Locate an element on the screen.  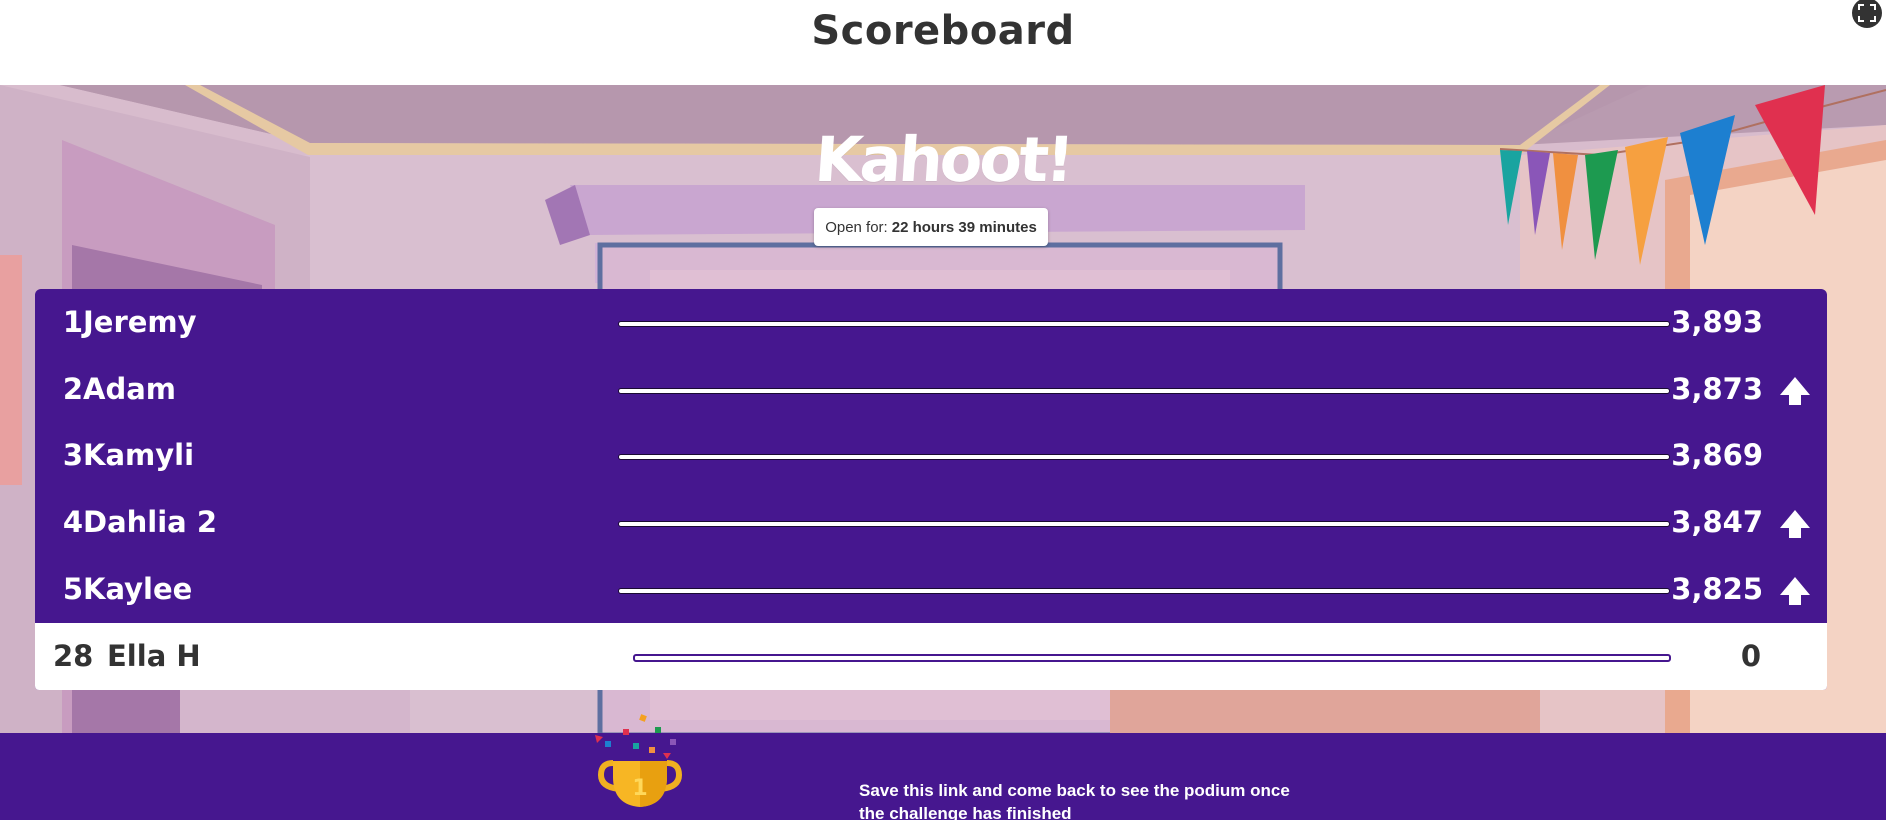
logo-container: Kahoot! is located at coordinates (943, 159).